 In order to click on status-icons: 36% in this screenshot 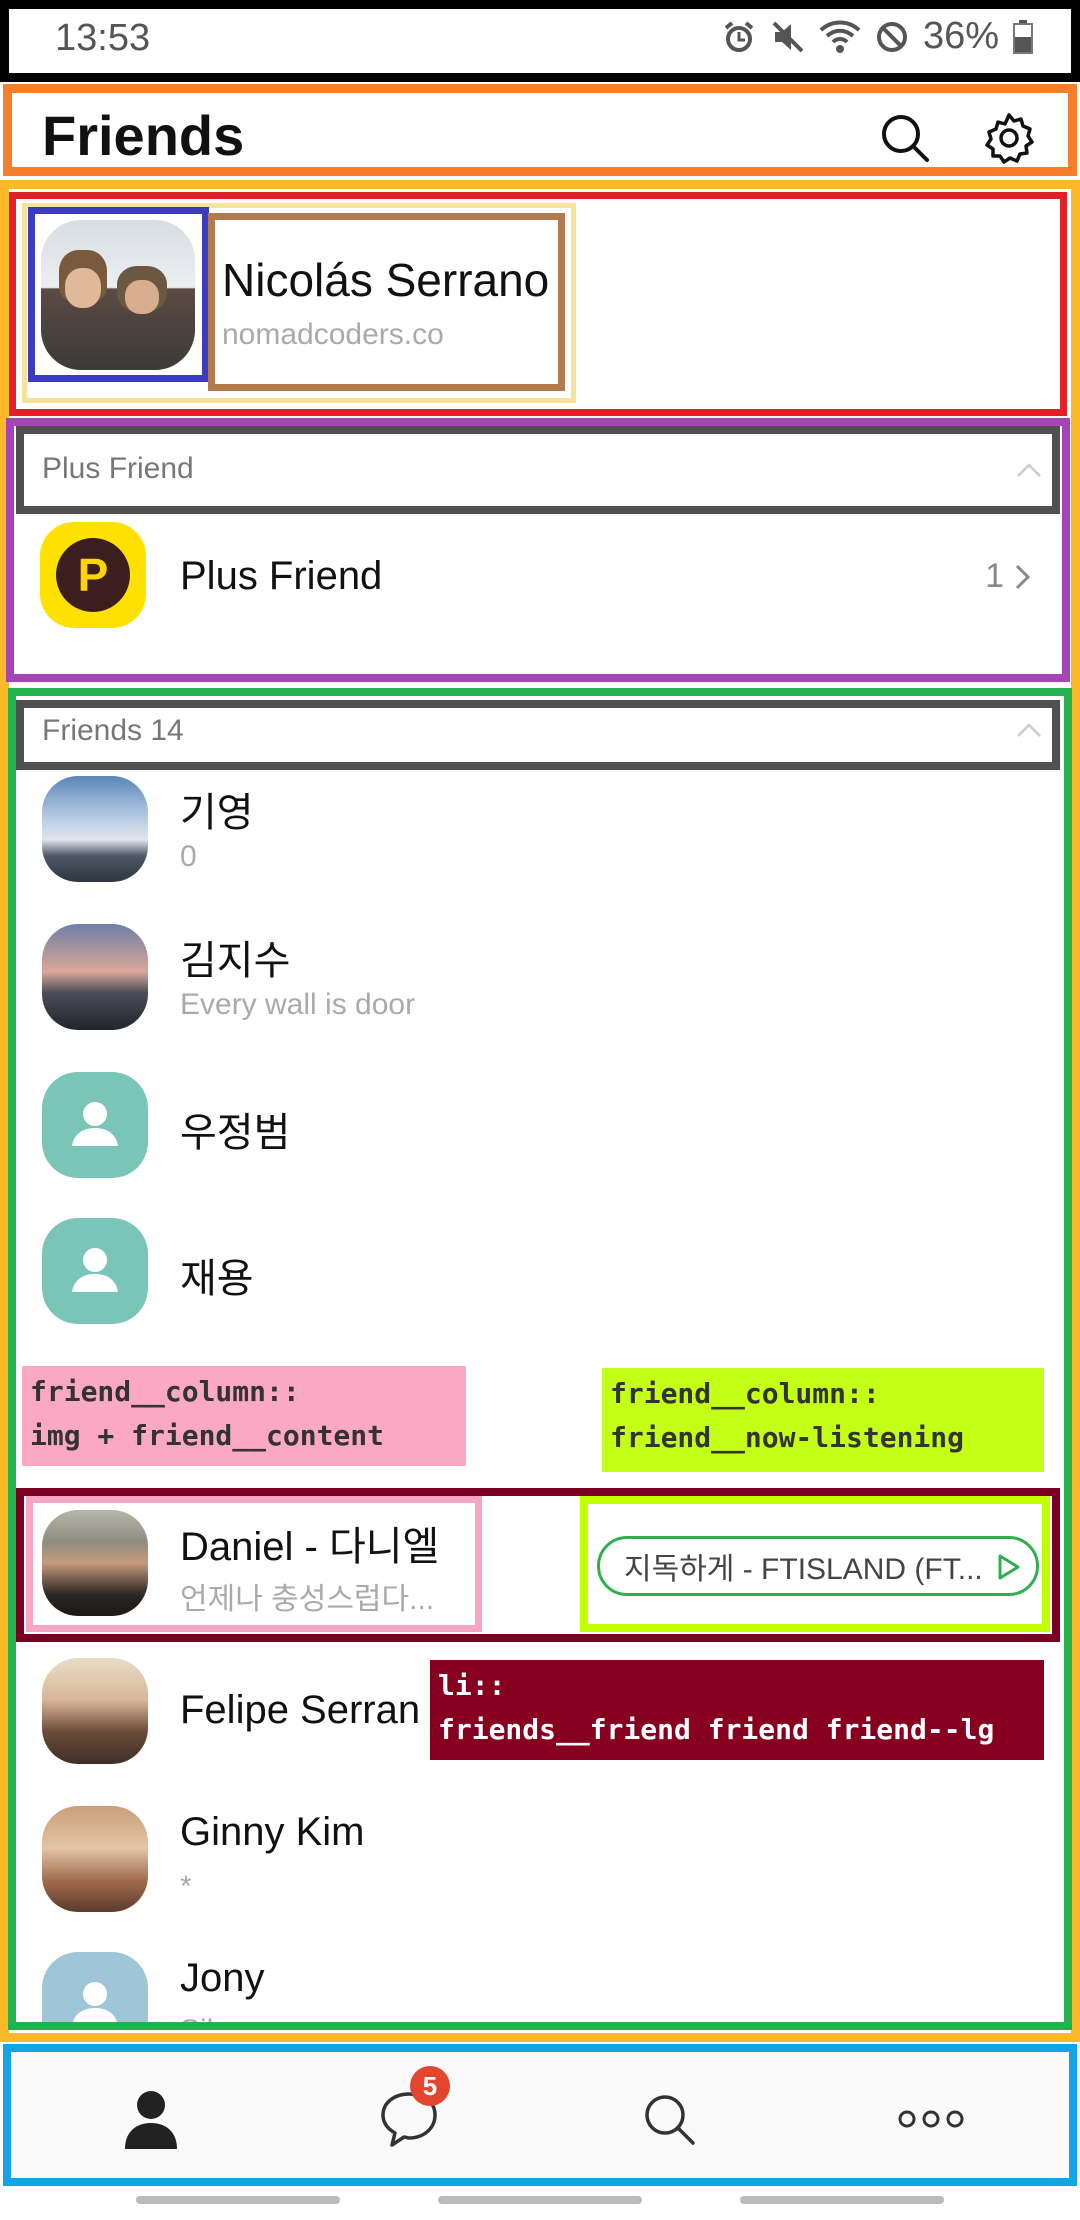, I will do `click(877, 36)`.